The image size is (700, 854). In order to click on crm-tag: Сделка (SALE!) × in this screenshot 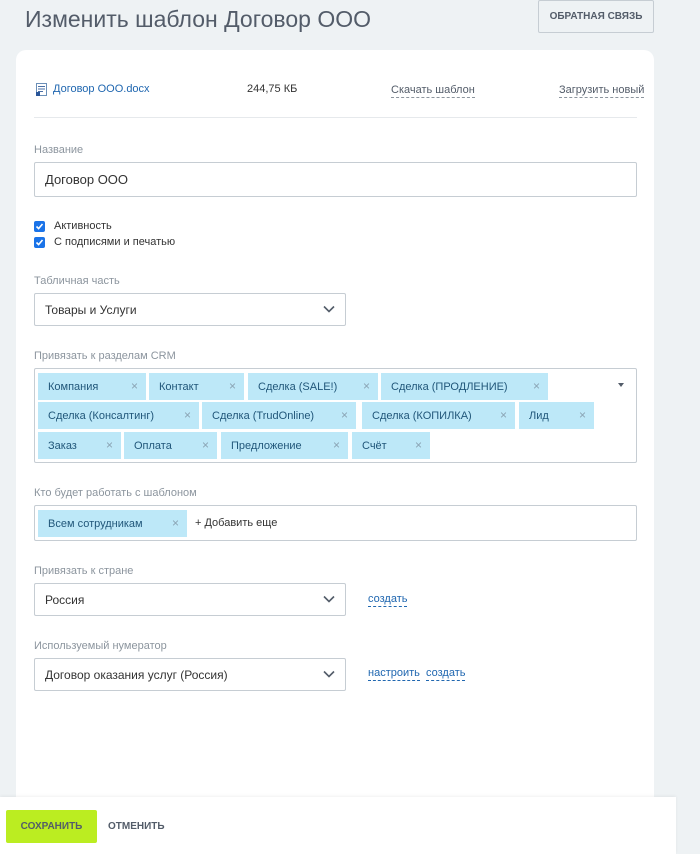, I will do `click(313, 386)`.